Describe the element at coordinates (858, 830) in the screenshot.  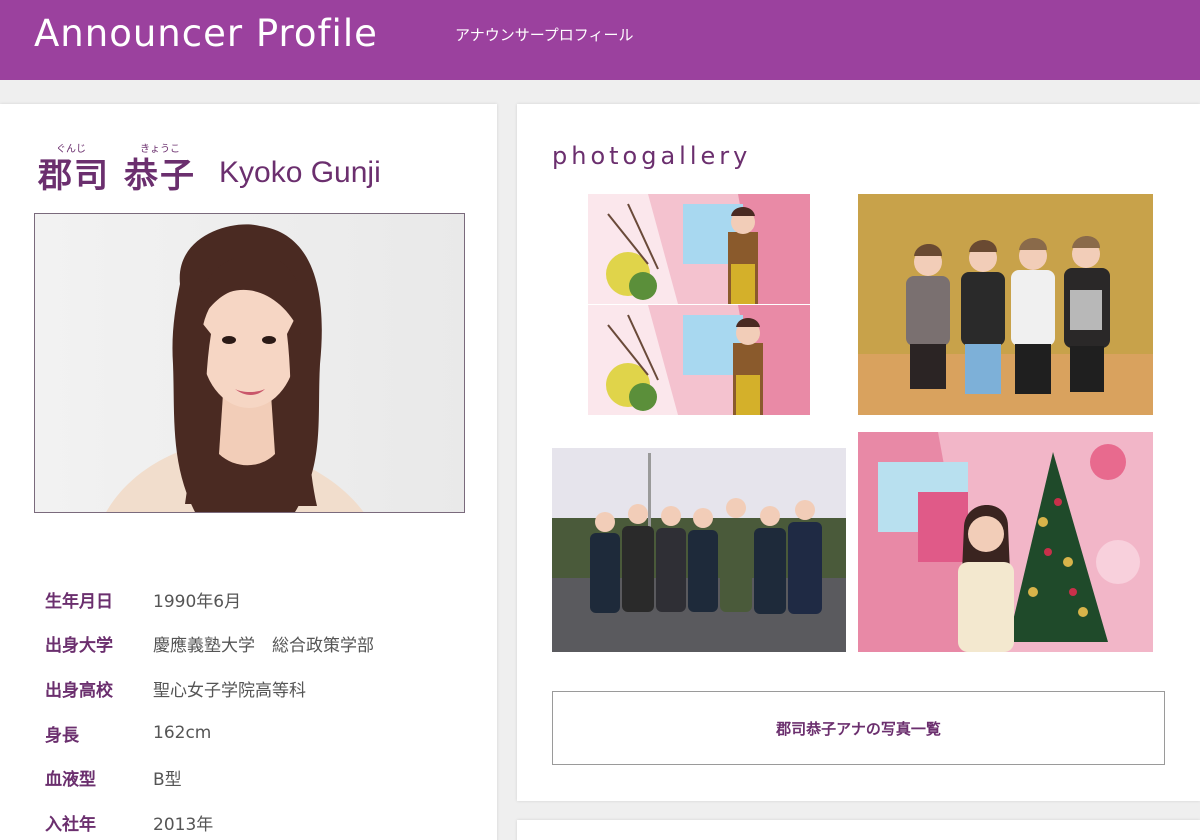
I see `next-section-panel` at that location.